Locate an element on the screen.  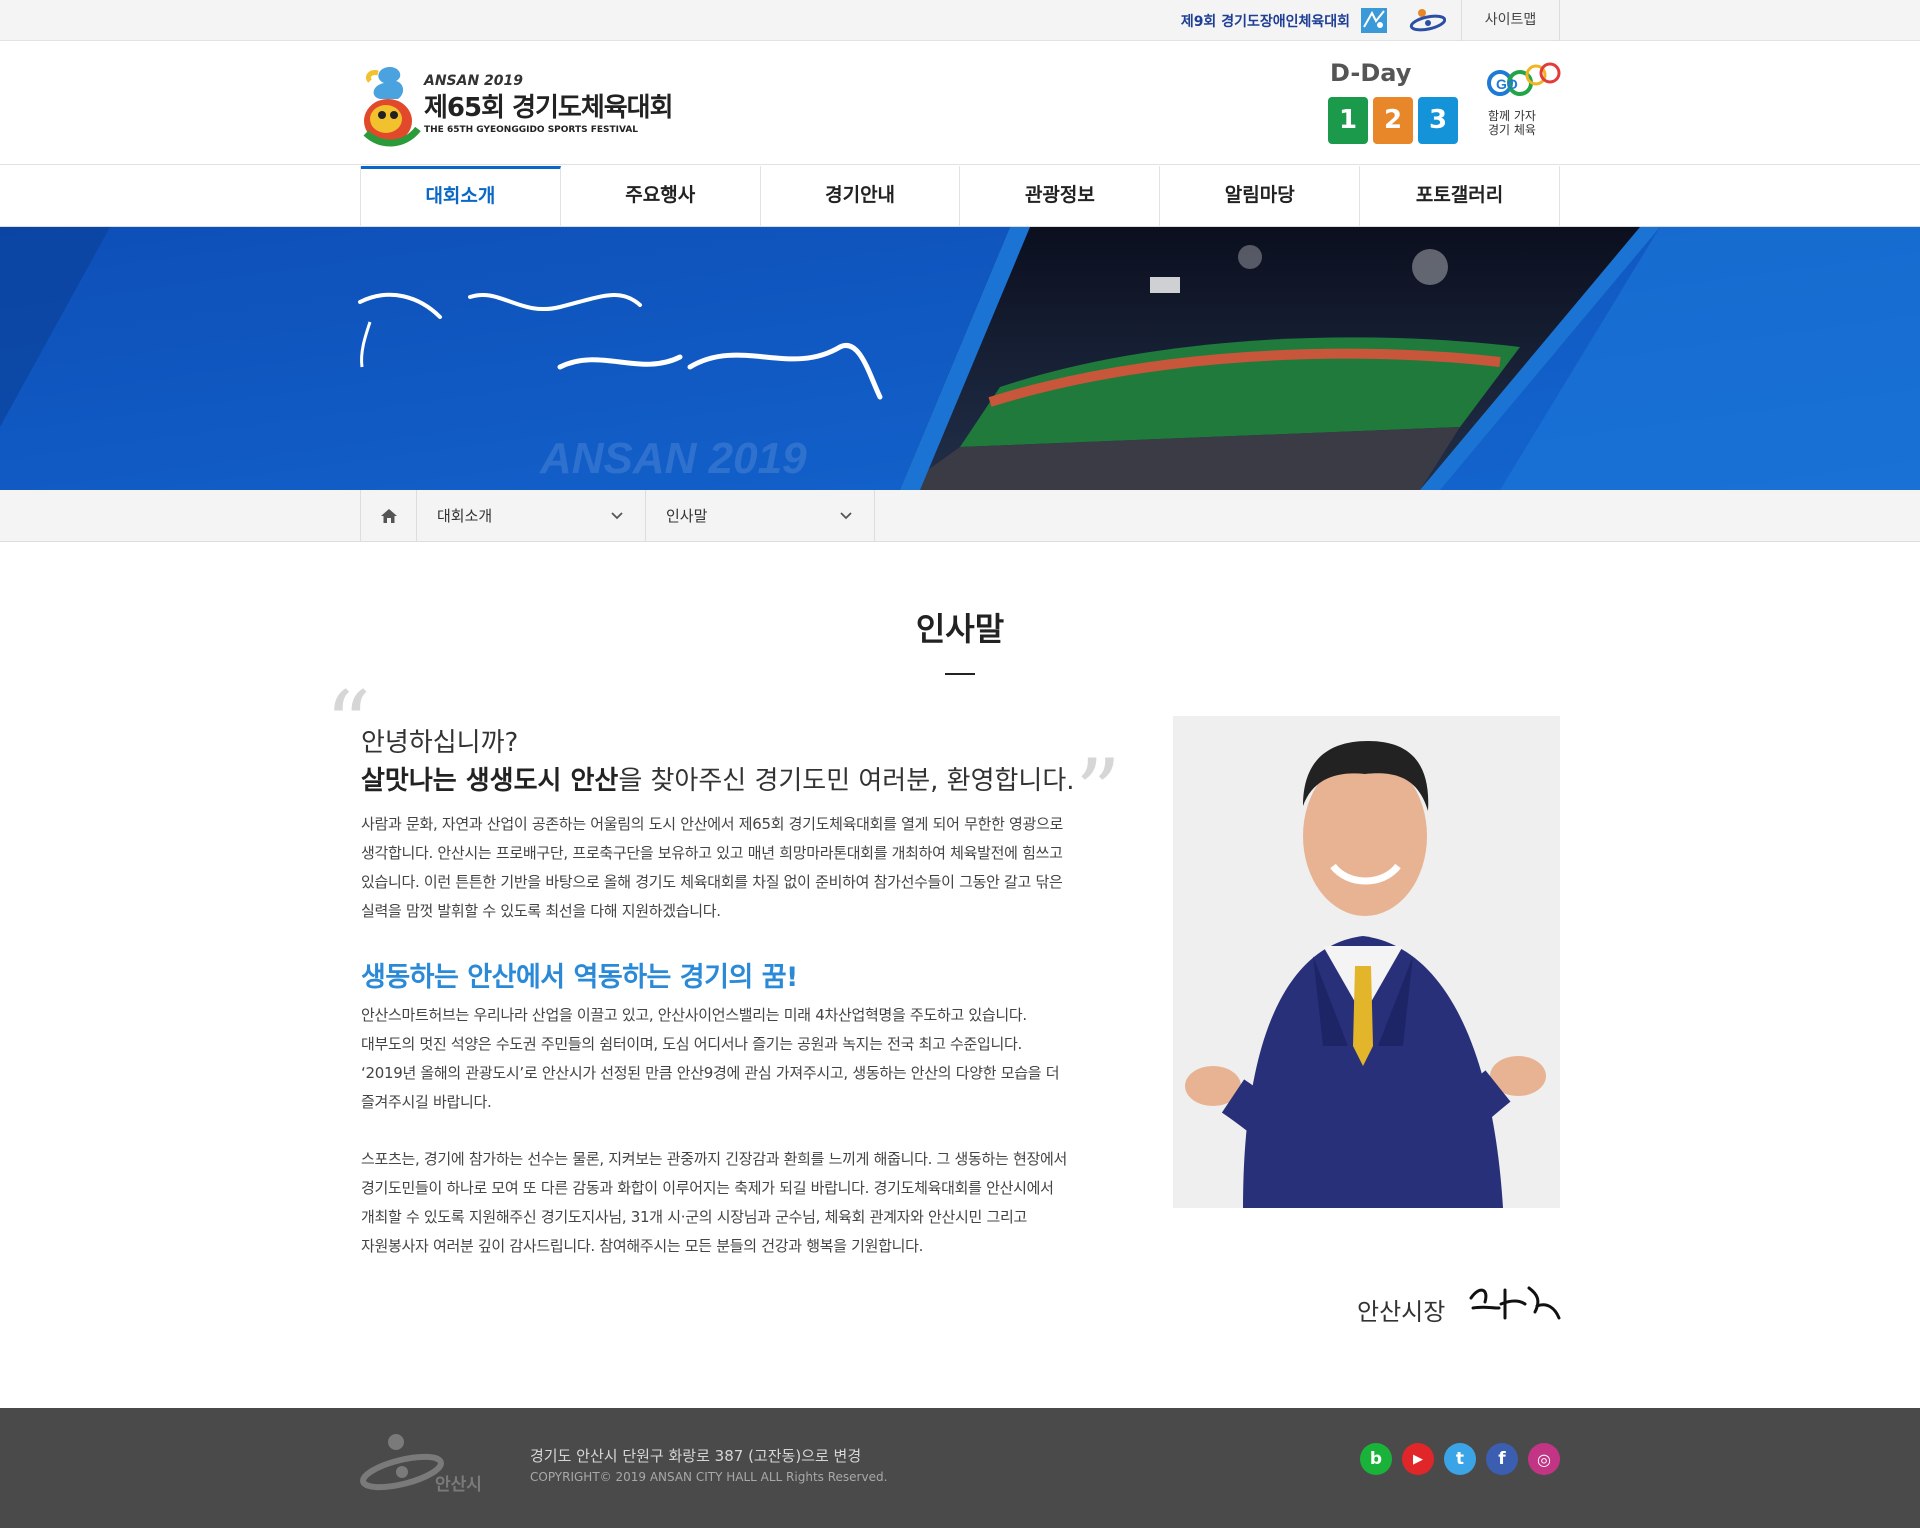
main-navigation: 대회소개 주요행사 경기안내 관광정보 알림마당 포토갤러리 is located at coordinates (960, 196).